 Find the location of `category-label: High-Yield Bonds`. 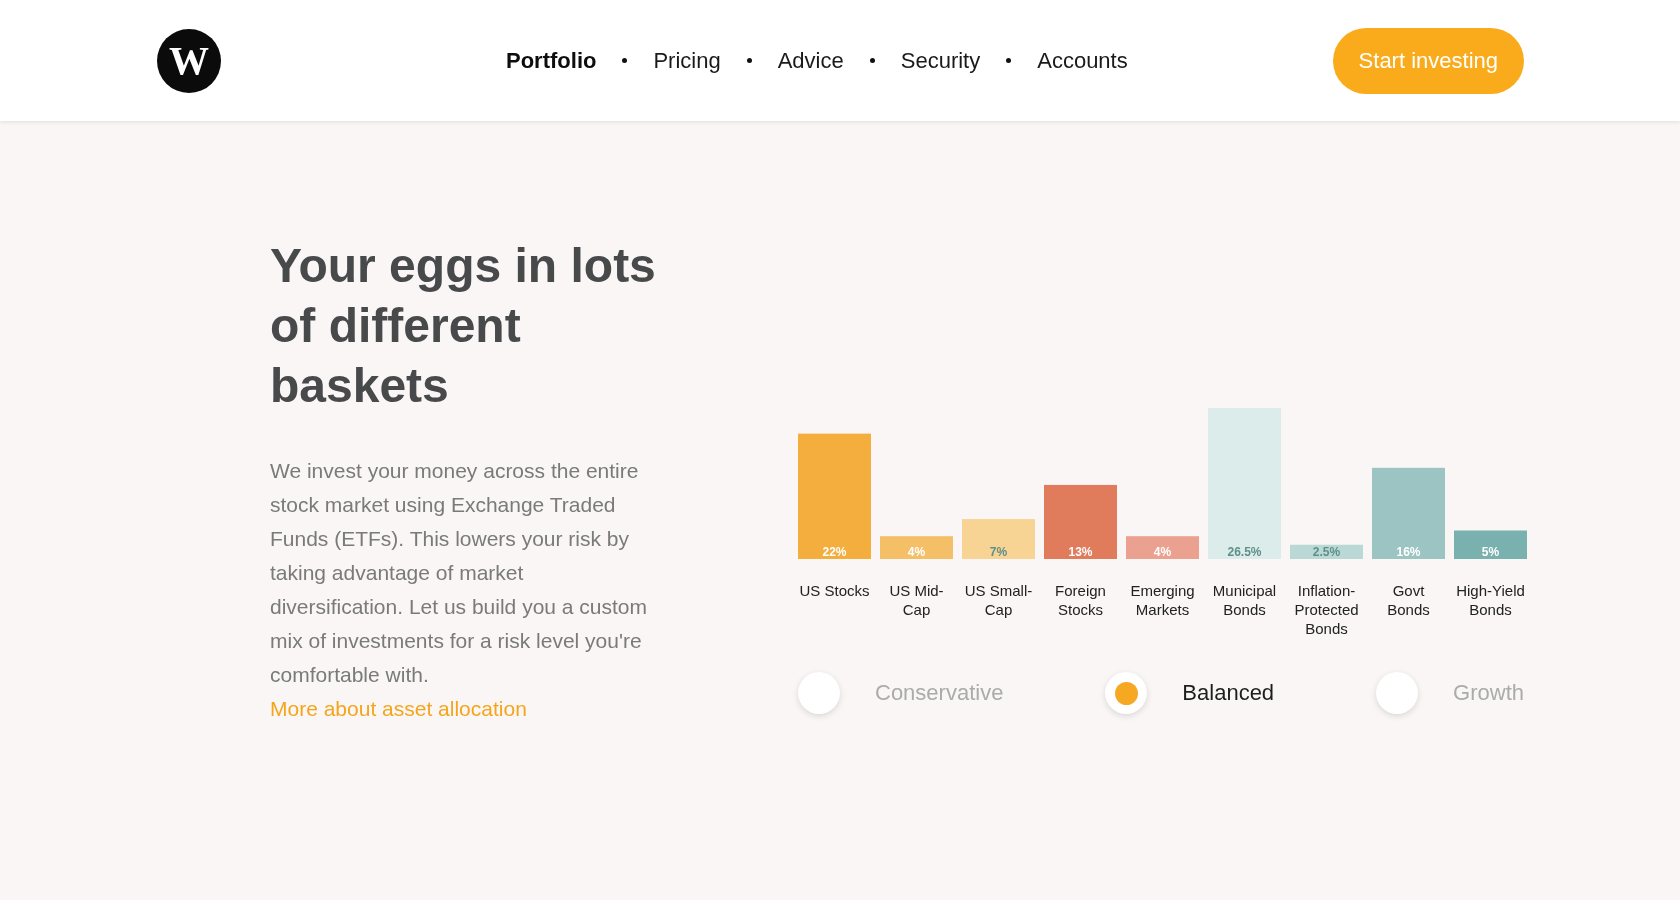

category-label: High-Yield Bonds is located at coordinates (1490, 600).